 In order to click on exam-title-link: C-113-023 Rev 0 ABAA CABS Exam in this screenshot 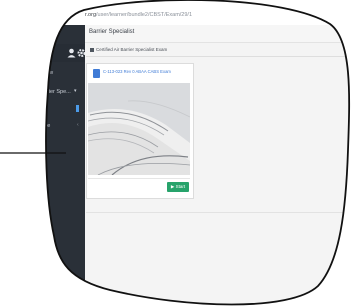, I will do `click(137, 71)`.